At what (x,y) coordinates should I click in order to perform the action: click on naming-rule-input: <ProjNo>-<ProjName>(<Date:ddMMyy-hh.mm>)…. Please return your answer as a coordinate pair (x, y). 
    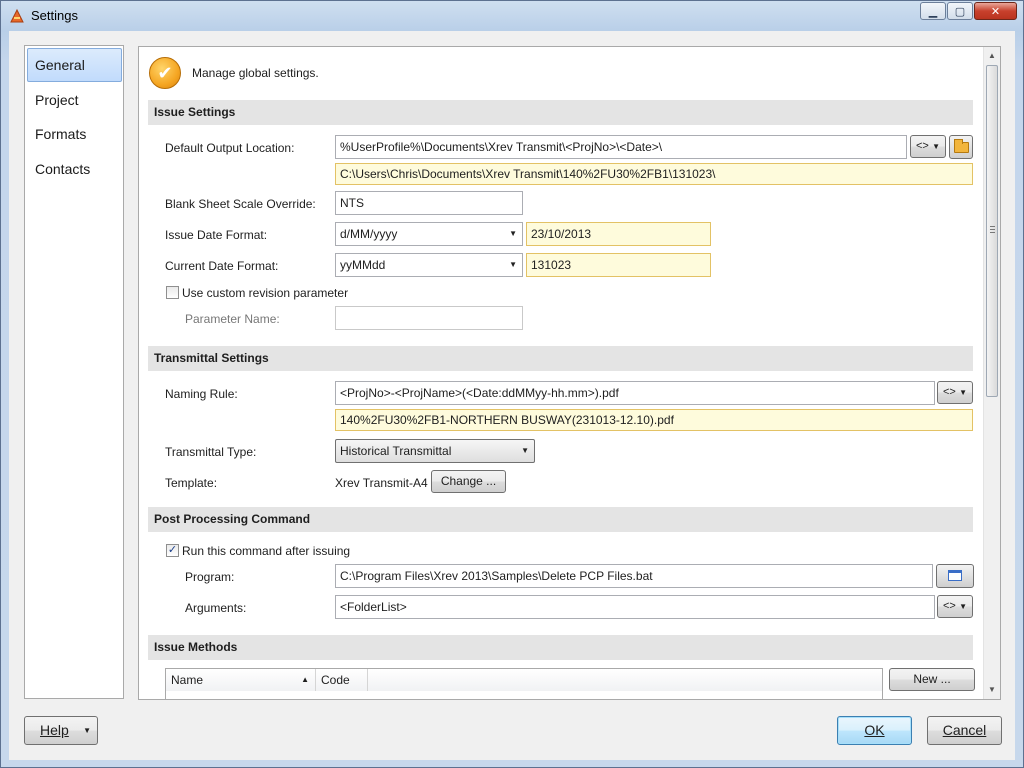
    Looking at the image, I should click on (635, 393).